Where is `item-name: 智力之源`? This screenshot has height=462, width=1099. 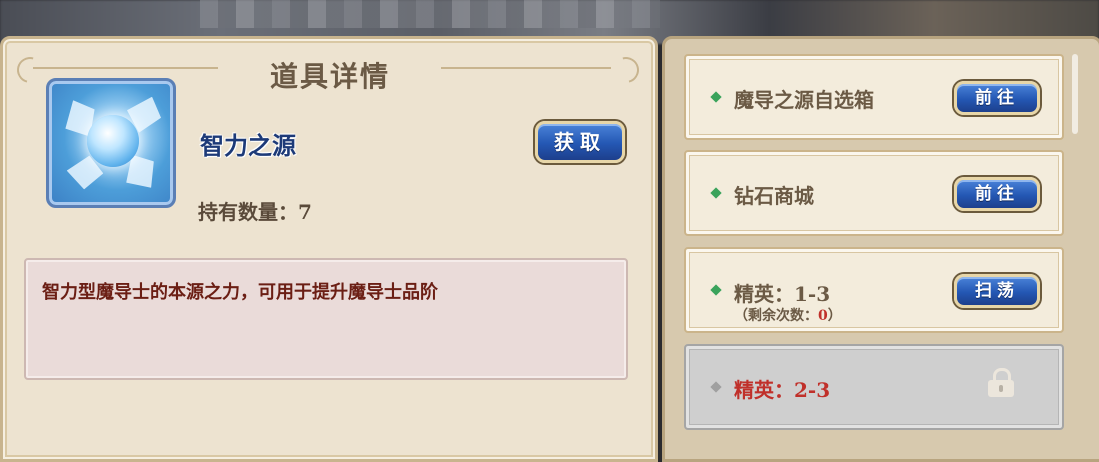
item-name: 智力之源 is located at coordinates (248, 145).